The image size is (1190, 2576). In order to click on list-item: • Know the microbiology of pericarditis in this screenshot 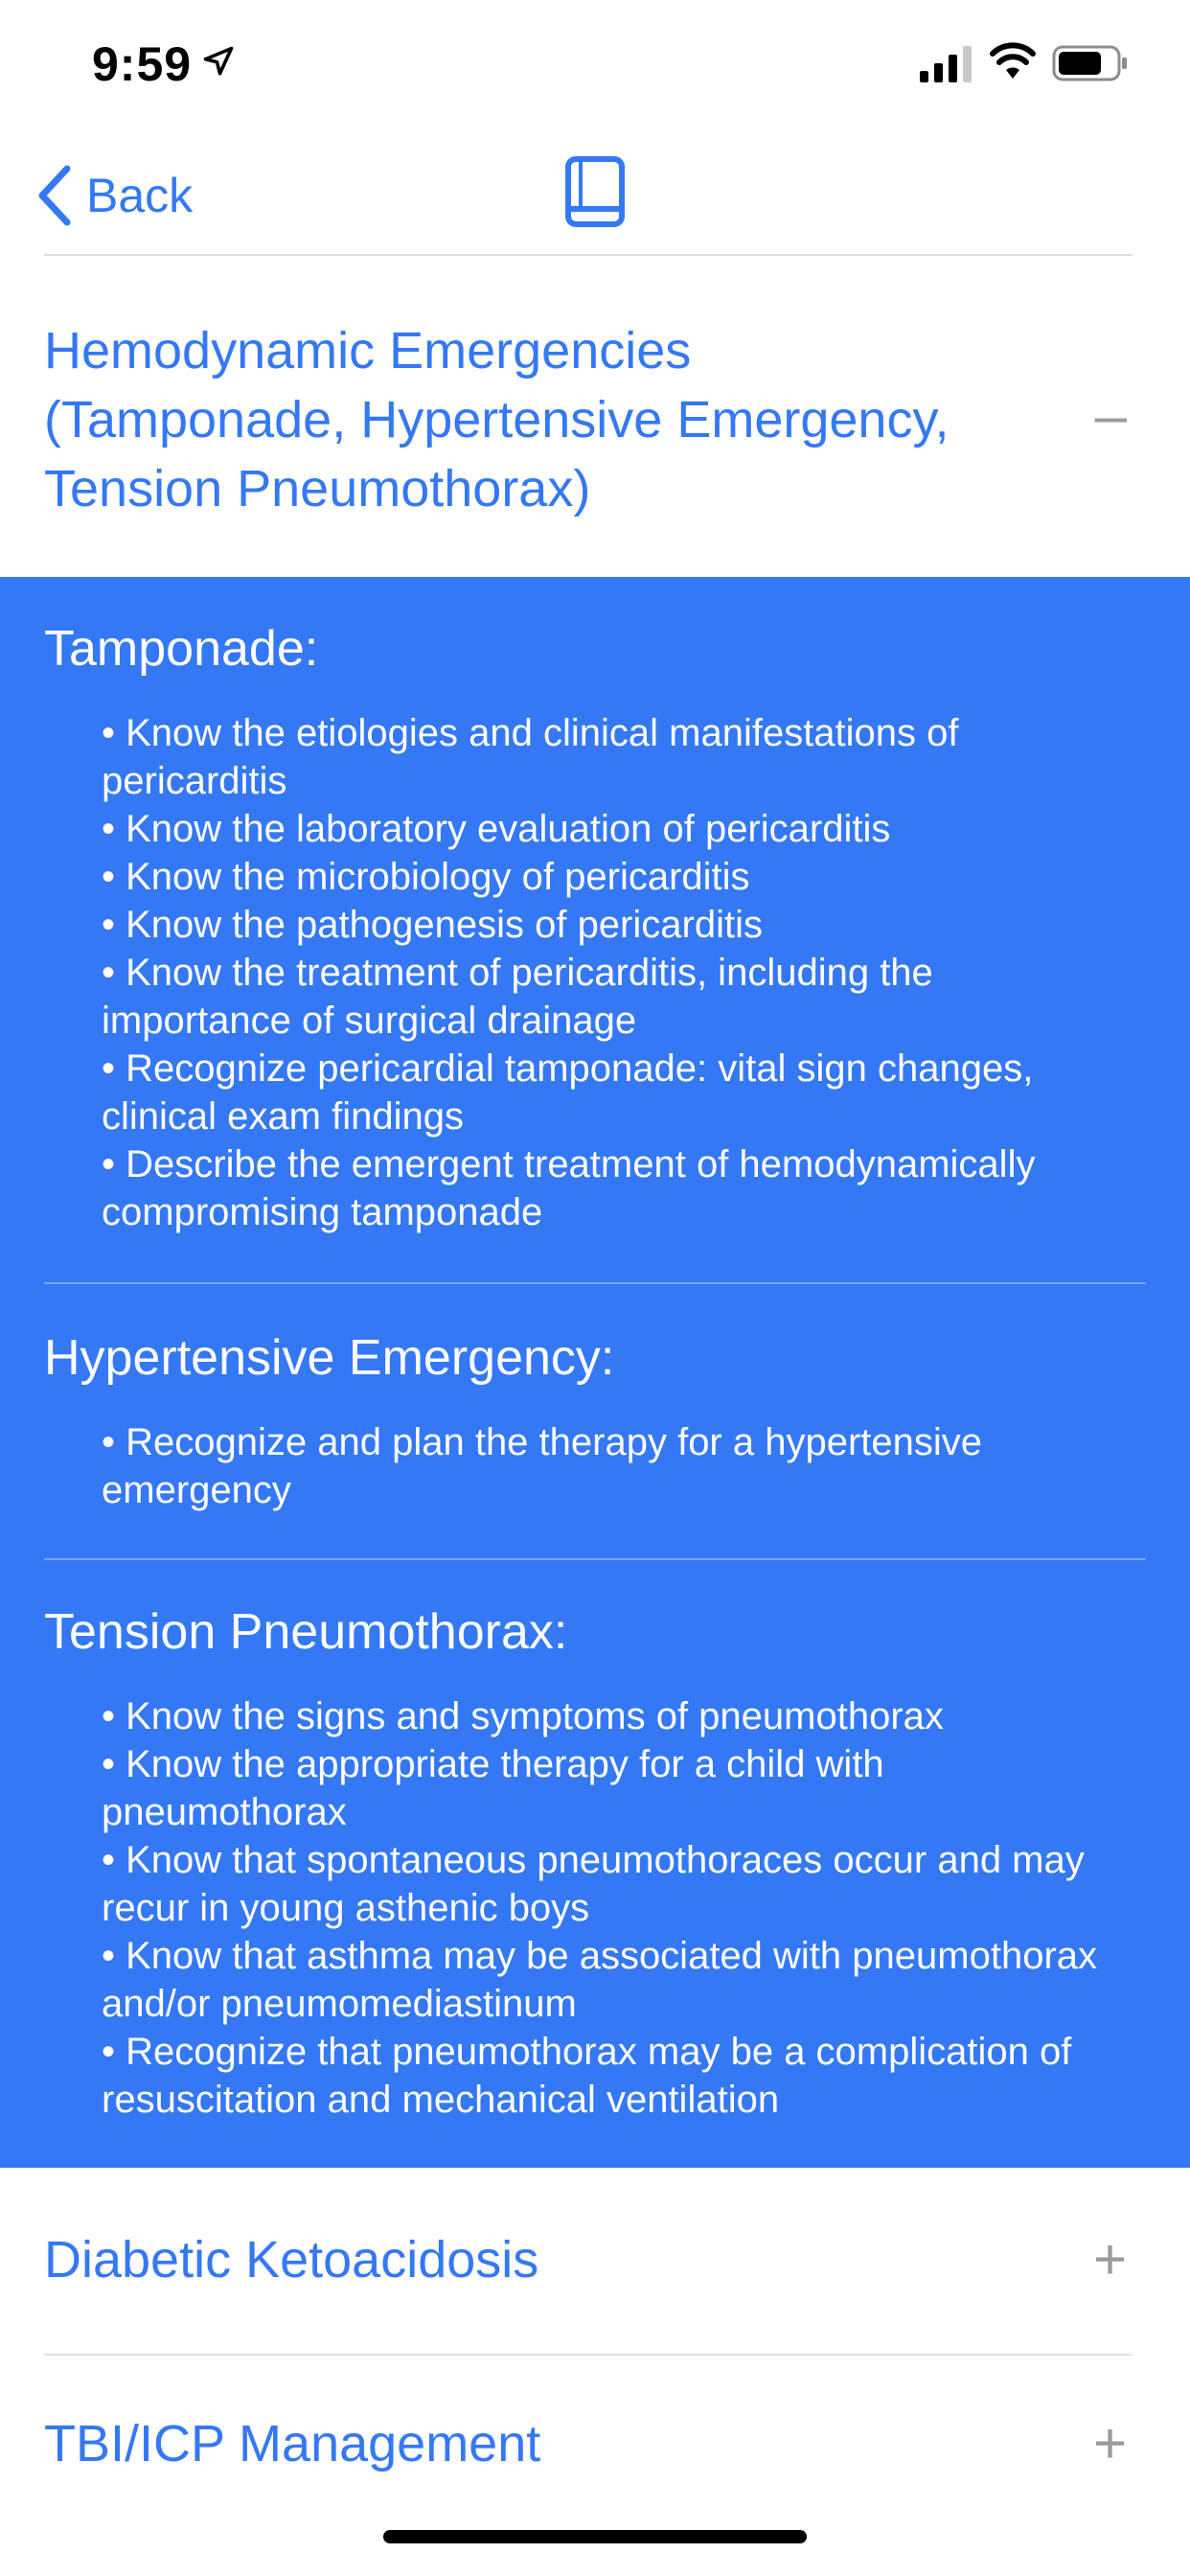, I will do `click(426, 877)`.